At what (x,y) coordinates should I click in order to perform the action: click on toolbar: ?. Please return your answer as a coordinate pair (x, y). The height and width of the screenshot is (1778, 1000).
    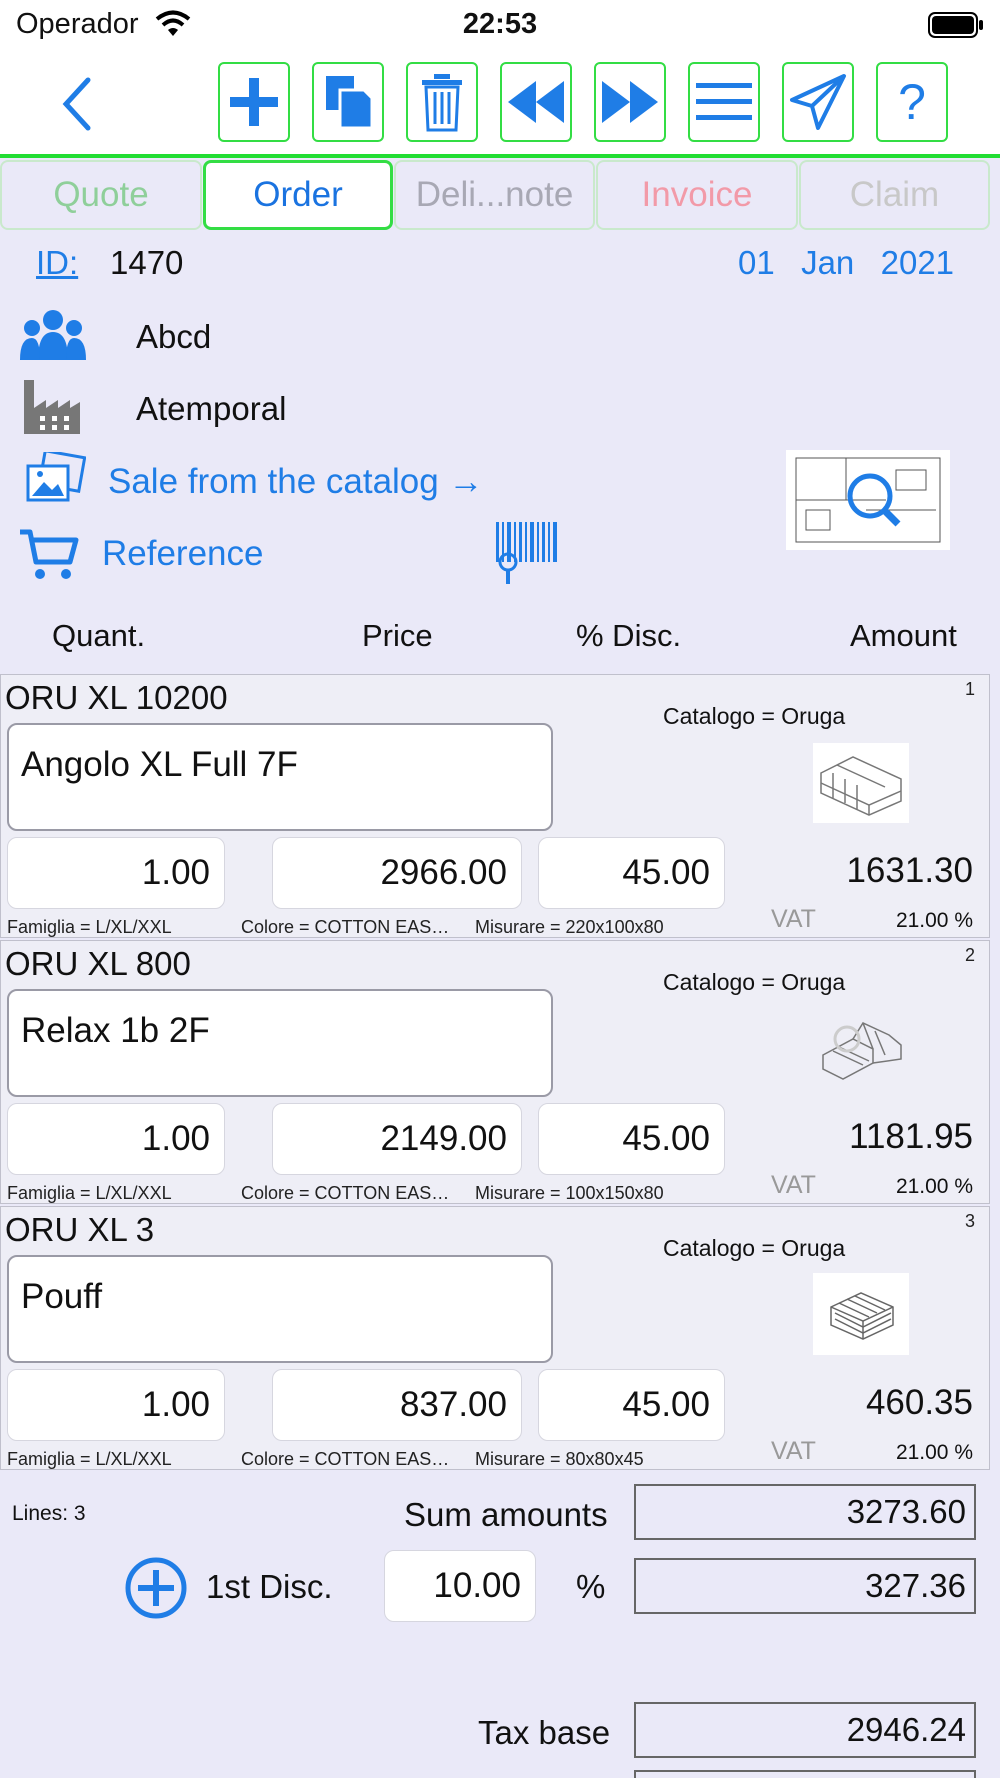
    Looking at the image, I should click on (500, 105).